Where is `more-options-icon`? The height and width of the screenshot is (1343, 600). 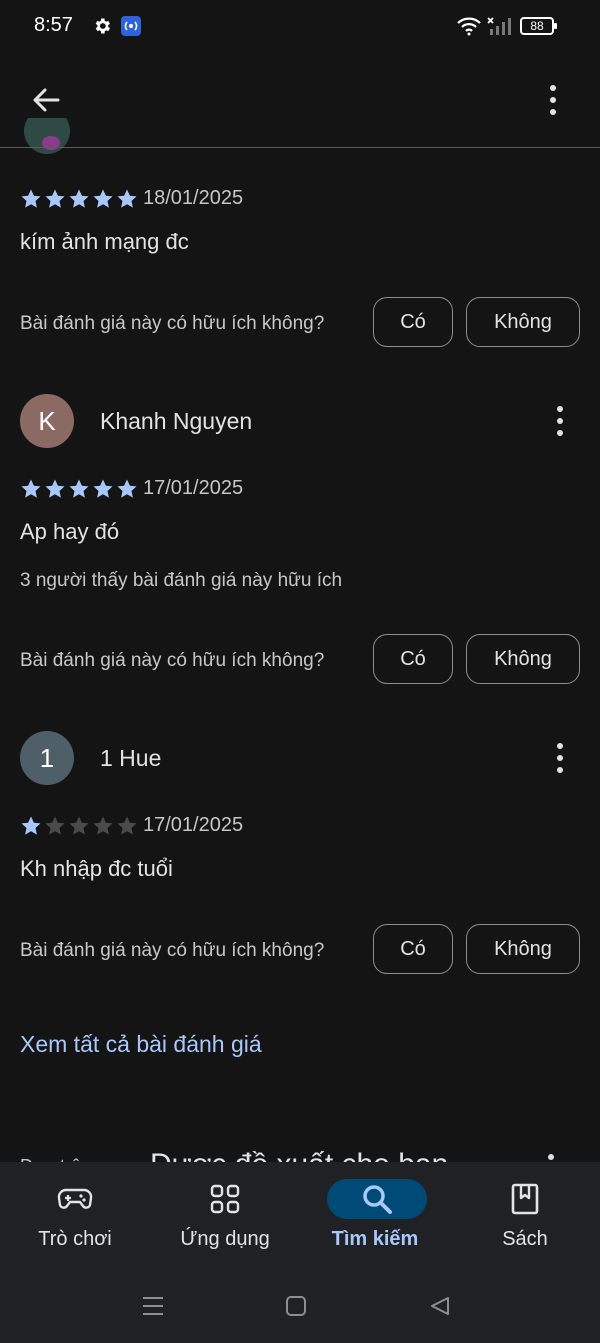
more-options-icon is located at coordinates (553, 100).